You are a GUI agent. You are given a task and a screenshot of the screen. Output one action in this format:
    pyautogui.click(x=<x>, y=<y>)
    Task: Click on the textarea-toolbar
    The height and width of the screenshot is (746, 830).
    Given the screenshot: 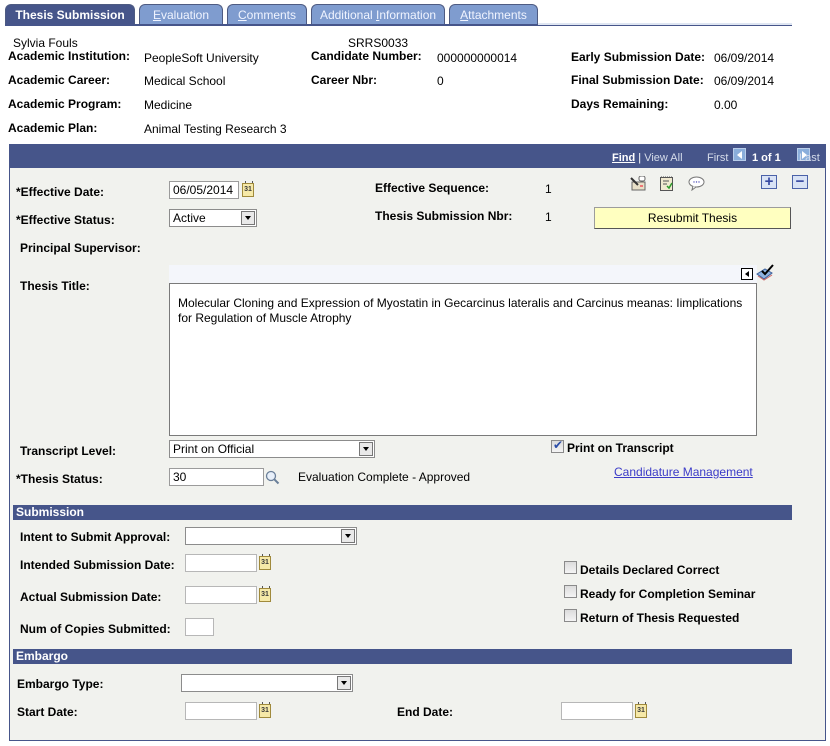 What is the action you would take?
    pyautogui.click(x=463, y=274)
    